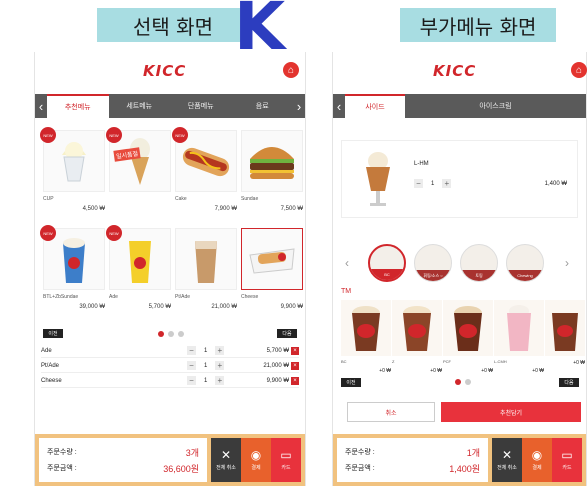 Image resolution: width=587 pixels, height=489 pixels. Describe the element at coordinates (347, 263) in the screenshot. I see `chevron-left-icon: ‹` at that location.